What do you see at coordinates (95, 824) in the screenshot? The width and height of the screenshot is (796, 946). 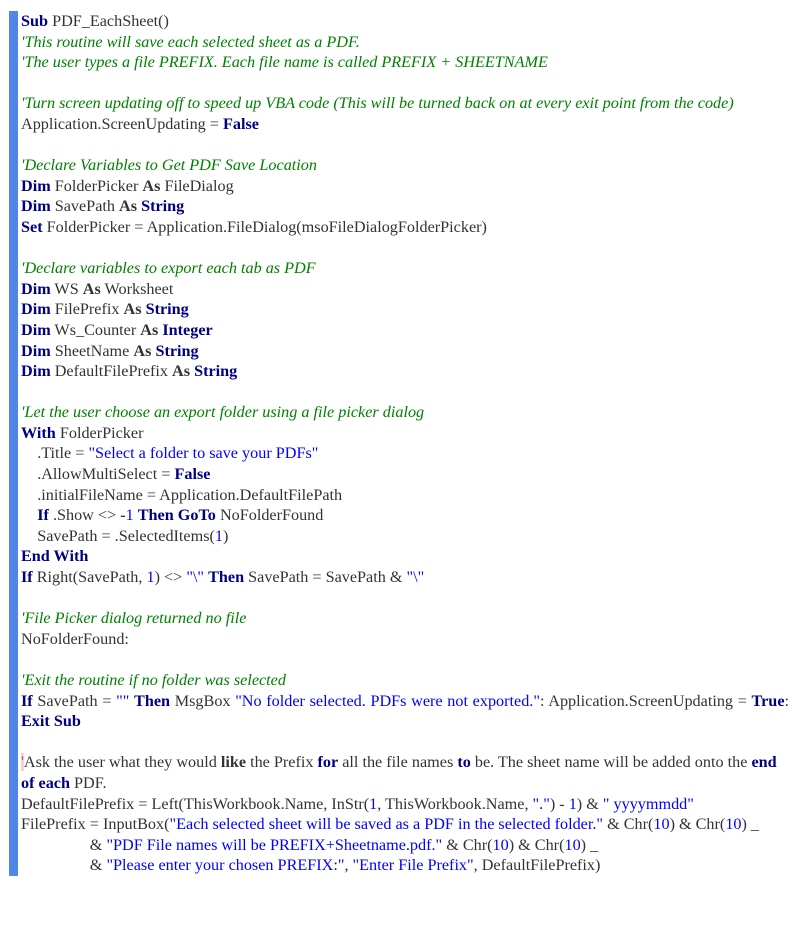 I see `code-text: FilePrefix = InputBox(` at bounding box center [95, 824].